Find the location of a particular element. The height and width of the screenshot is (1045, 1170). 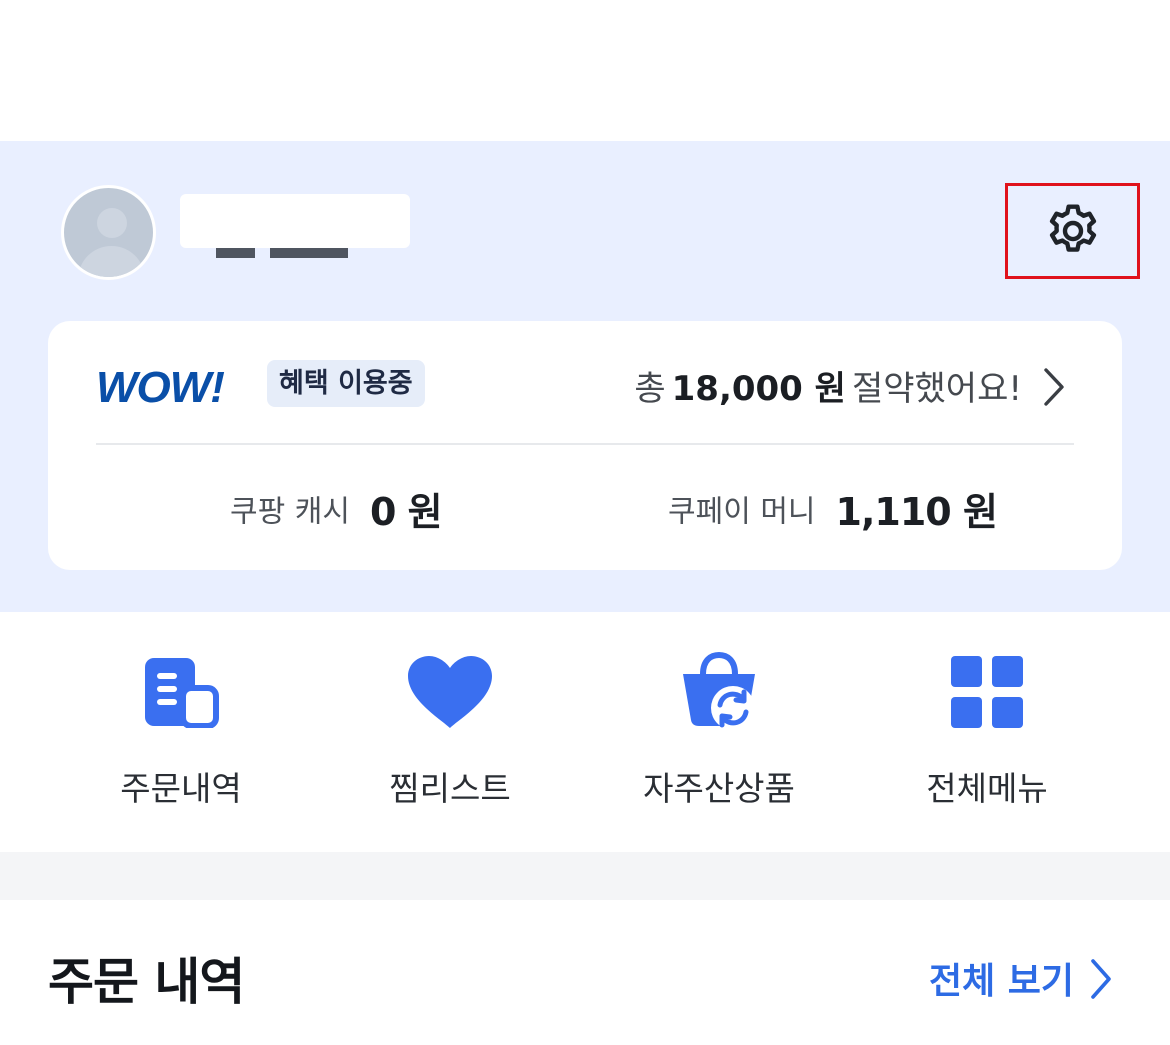

quick-menu-repurchase: 자주산상품 is located at coordinates (719, 732).